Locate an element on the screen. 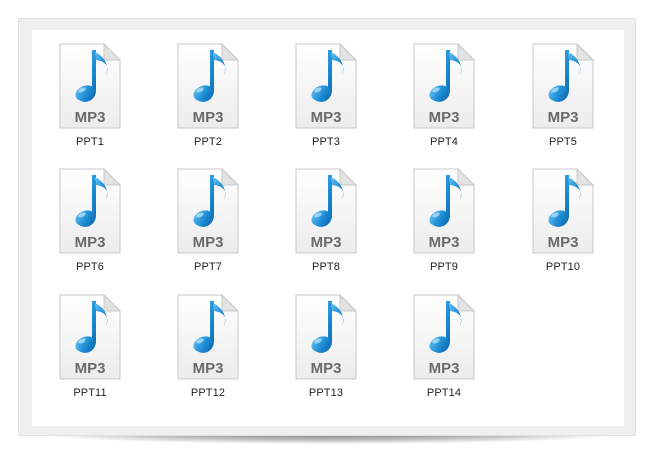  file-item-ppt7: MP3 PPT7 is located at coordinates (208, 226).